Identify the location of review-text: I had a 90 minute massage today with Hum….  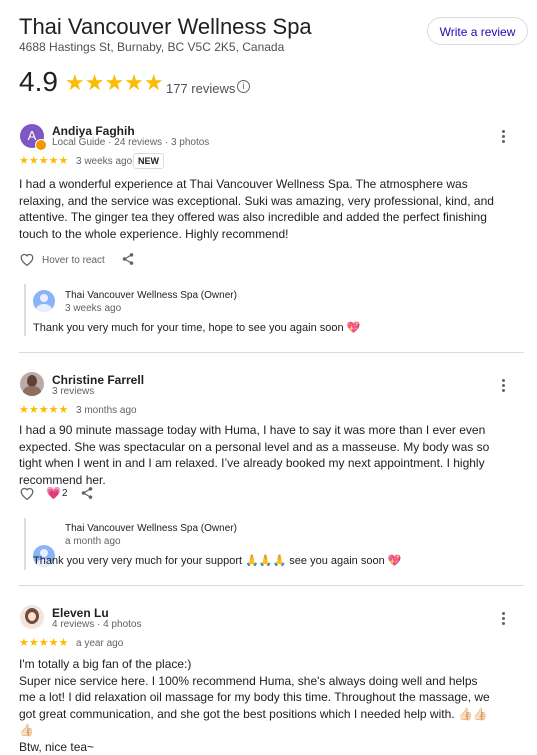
(258, 455).